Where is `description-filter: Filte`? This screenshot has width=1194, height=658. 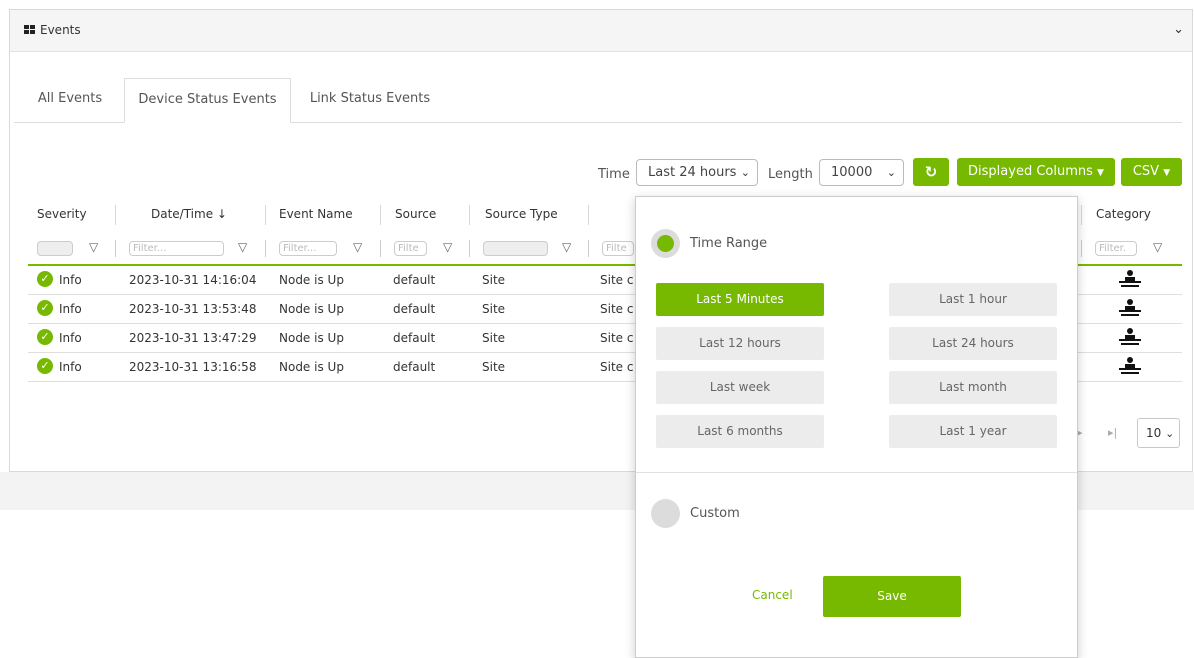 description-filter: Filte is located at coordinates (618, 248).